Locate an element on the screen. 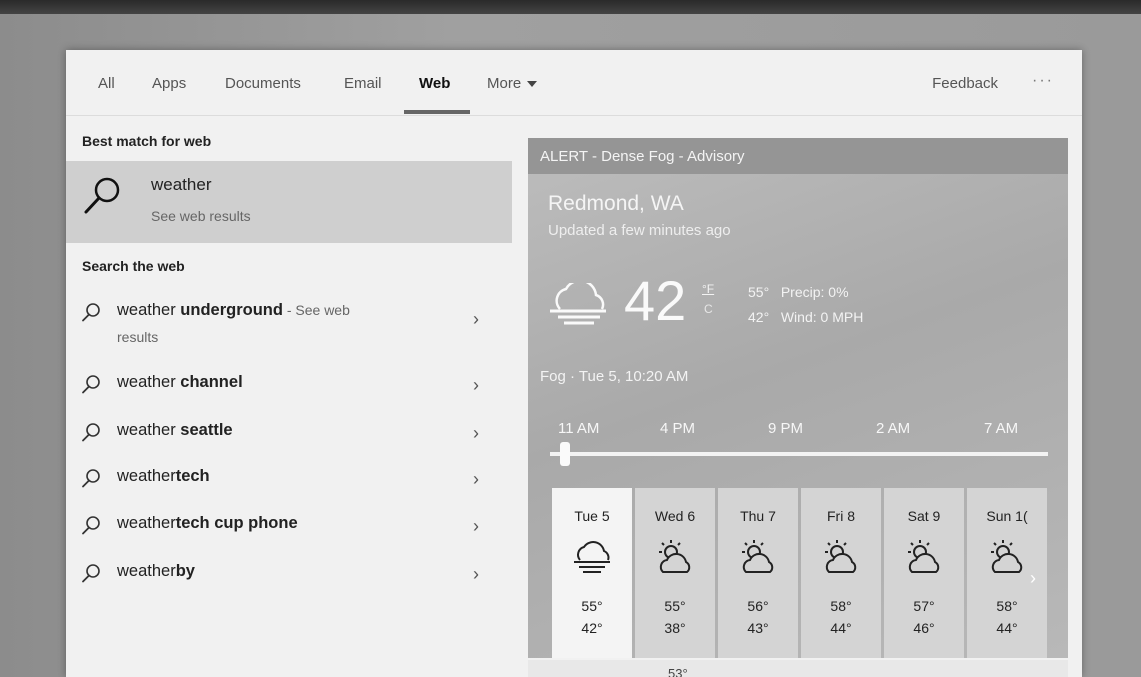 The image size is (1141, 677). hour-label: 4 PM is located at coordinates (678, 428).